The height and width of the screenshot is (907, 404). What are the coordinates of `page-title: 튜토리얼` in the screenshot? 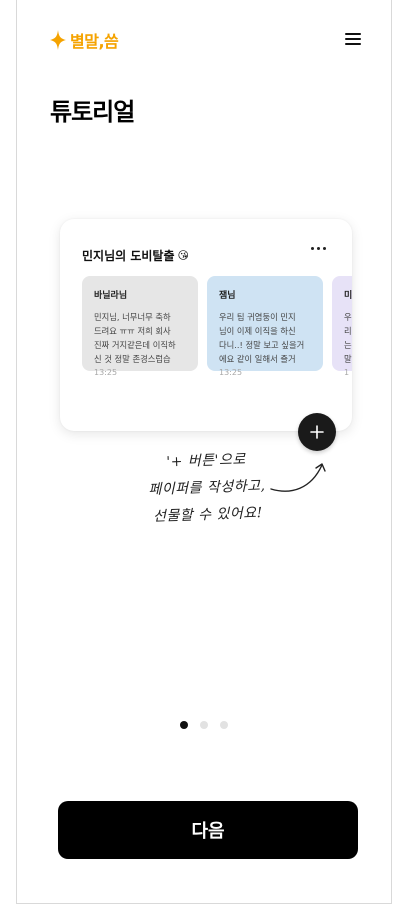 It's located at (92, 112).